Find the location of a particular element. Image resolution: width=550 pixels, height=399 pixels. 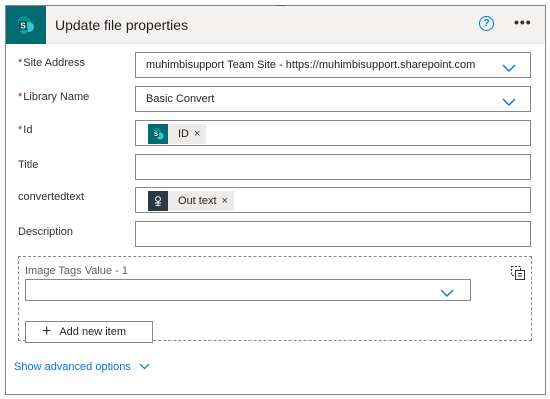

out-text-token: Out text × is located at coordinates (191, 201).